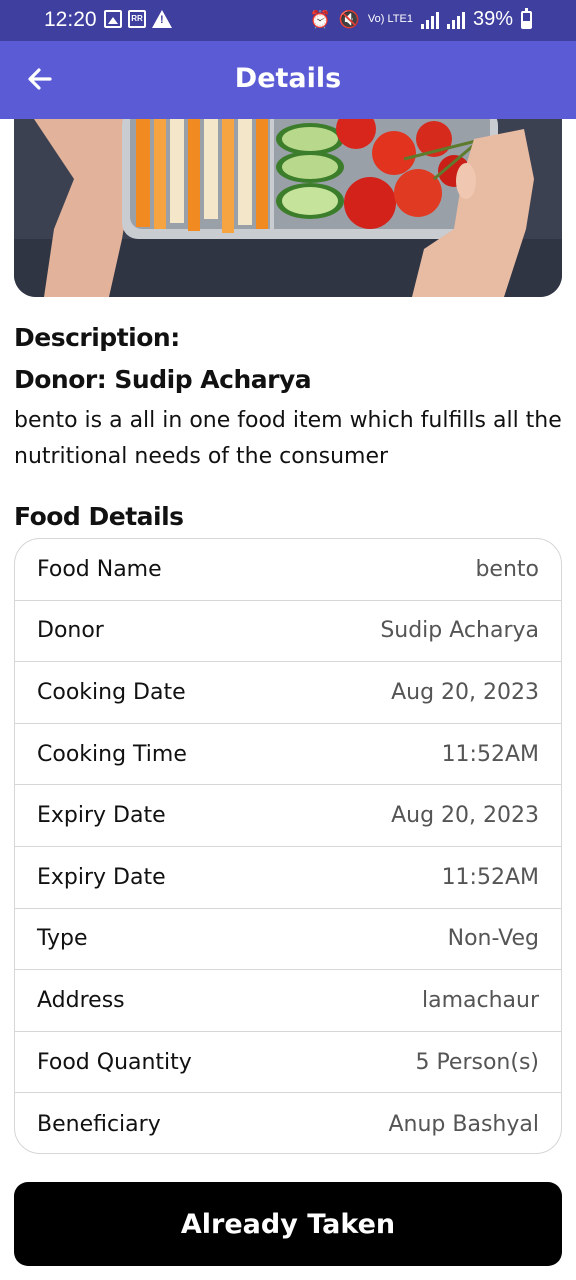  Describe the element at coordinates (163, 379) in the screenshot. I see `donor-heading: Donor: Sudip Acharya` at that location.